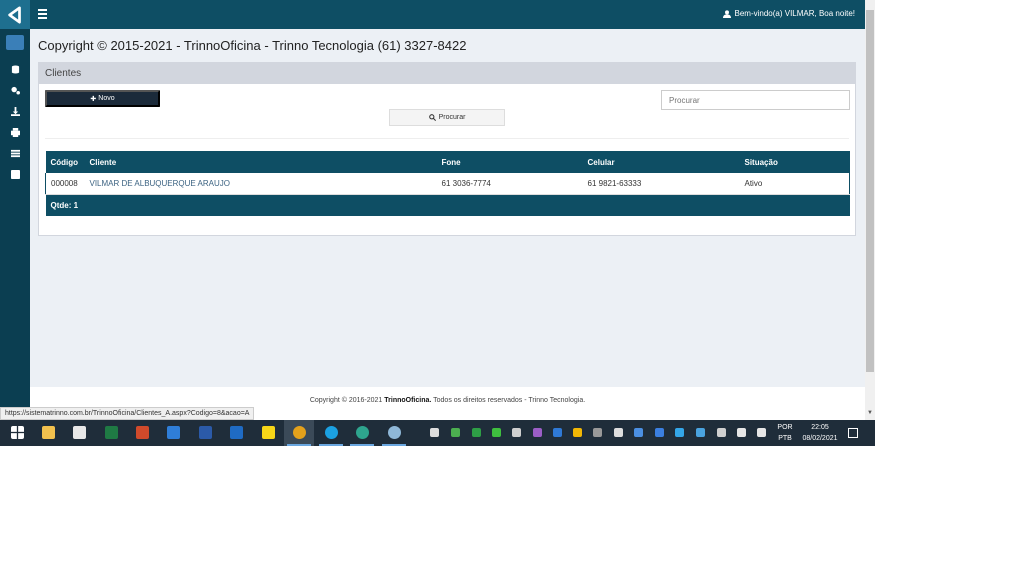  I want to click on new-client-button: ✚ Novo, so click(102, 98).